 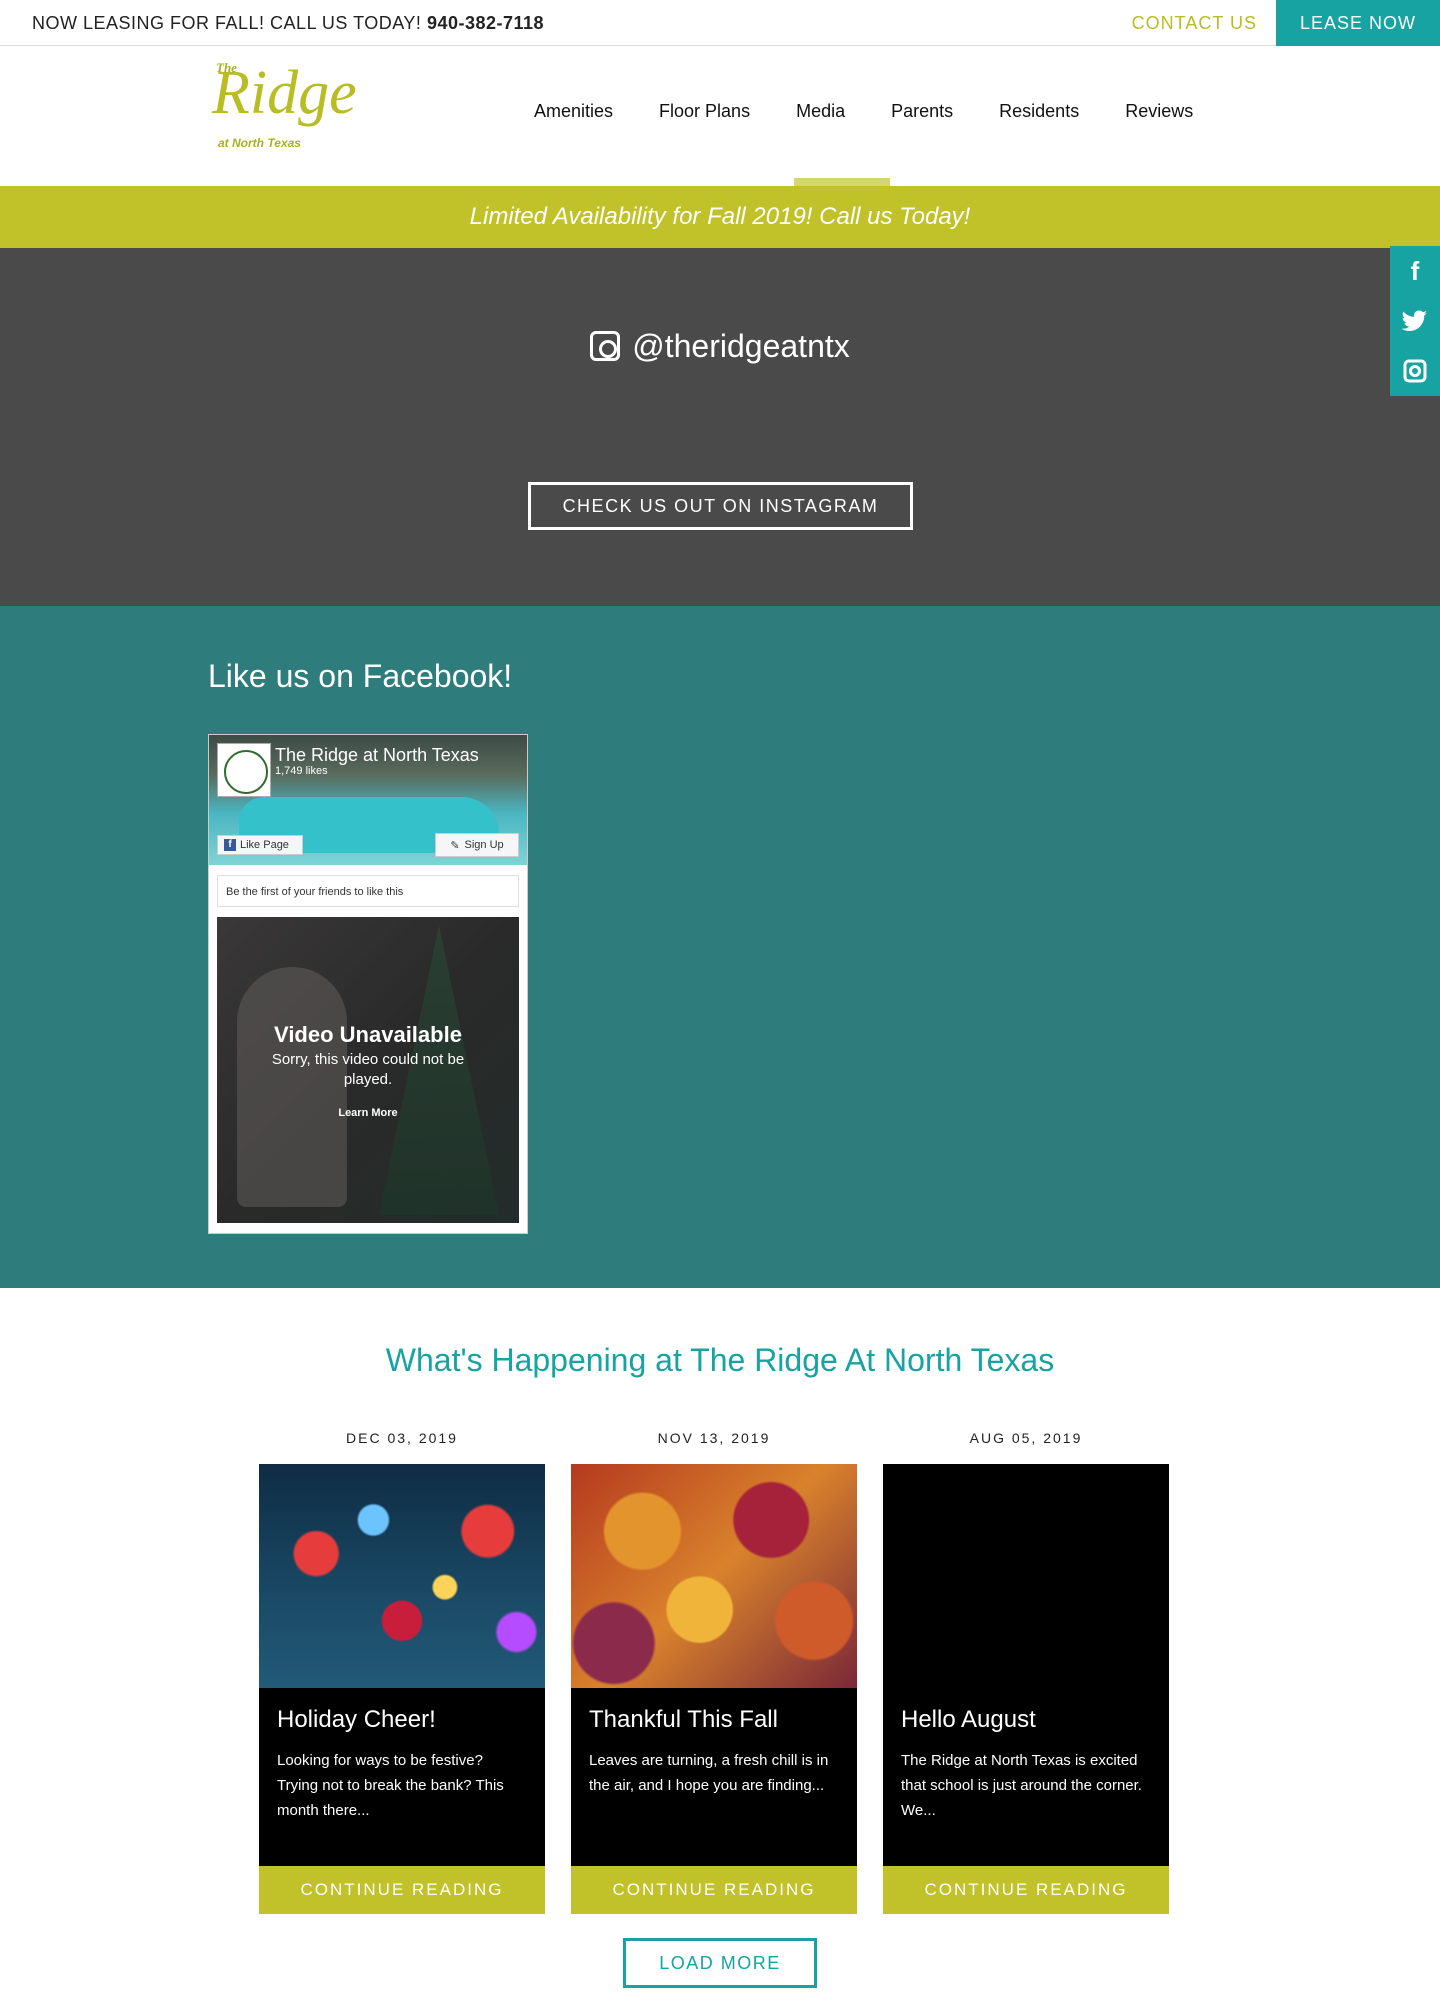 What do you see at coordinates (356, 1720) in the screenshot?
I see `post-title: Holiday Cheer!` at bounding box center [356, 1720].